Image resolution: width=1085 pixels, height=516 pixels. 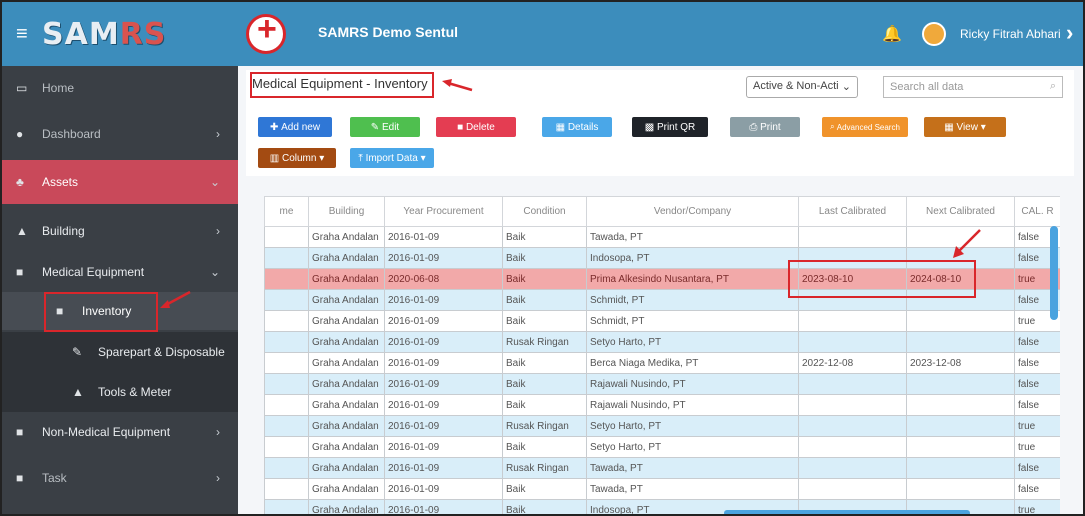 What do you see at coordinates (755, 127) in the screenshot?
I see `printer-icon: ⎙` at bounding box center [755, 127].